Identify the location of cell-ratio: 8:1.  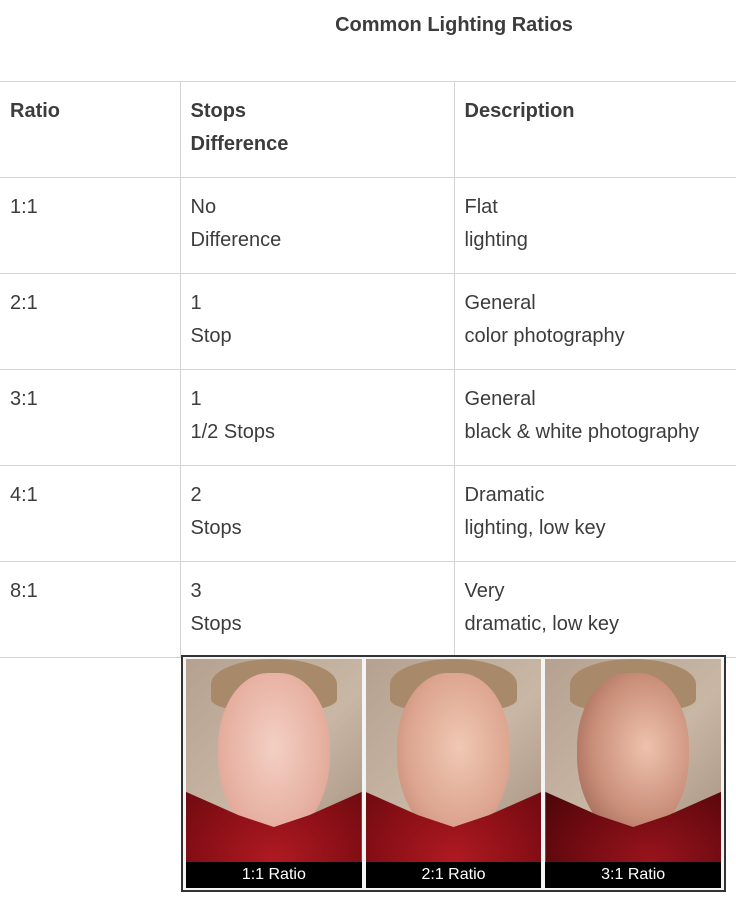
(90, 609).